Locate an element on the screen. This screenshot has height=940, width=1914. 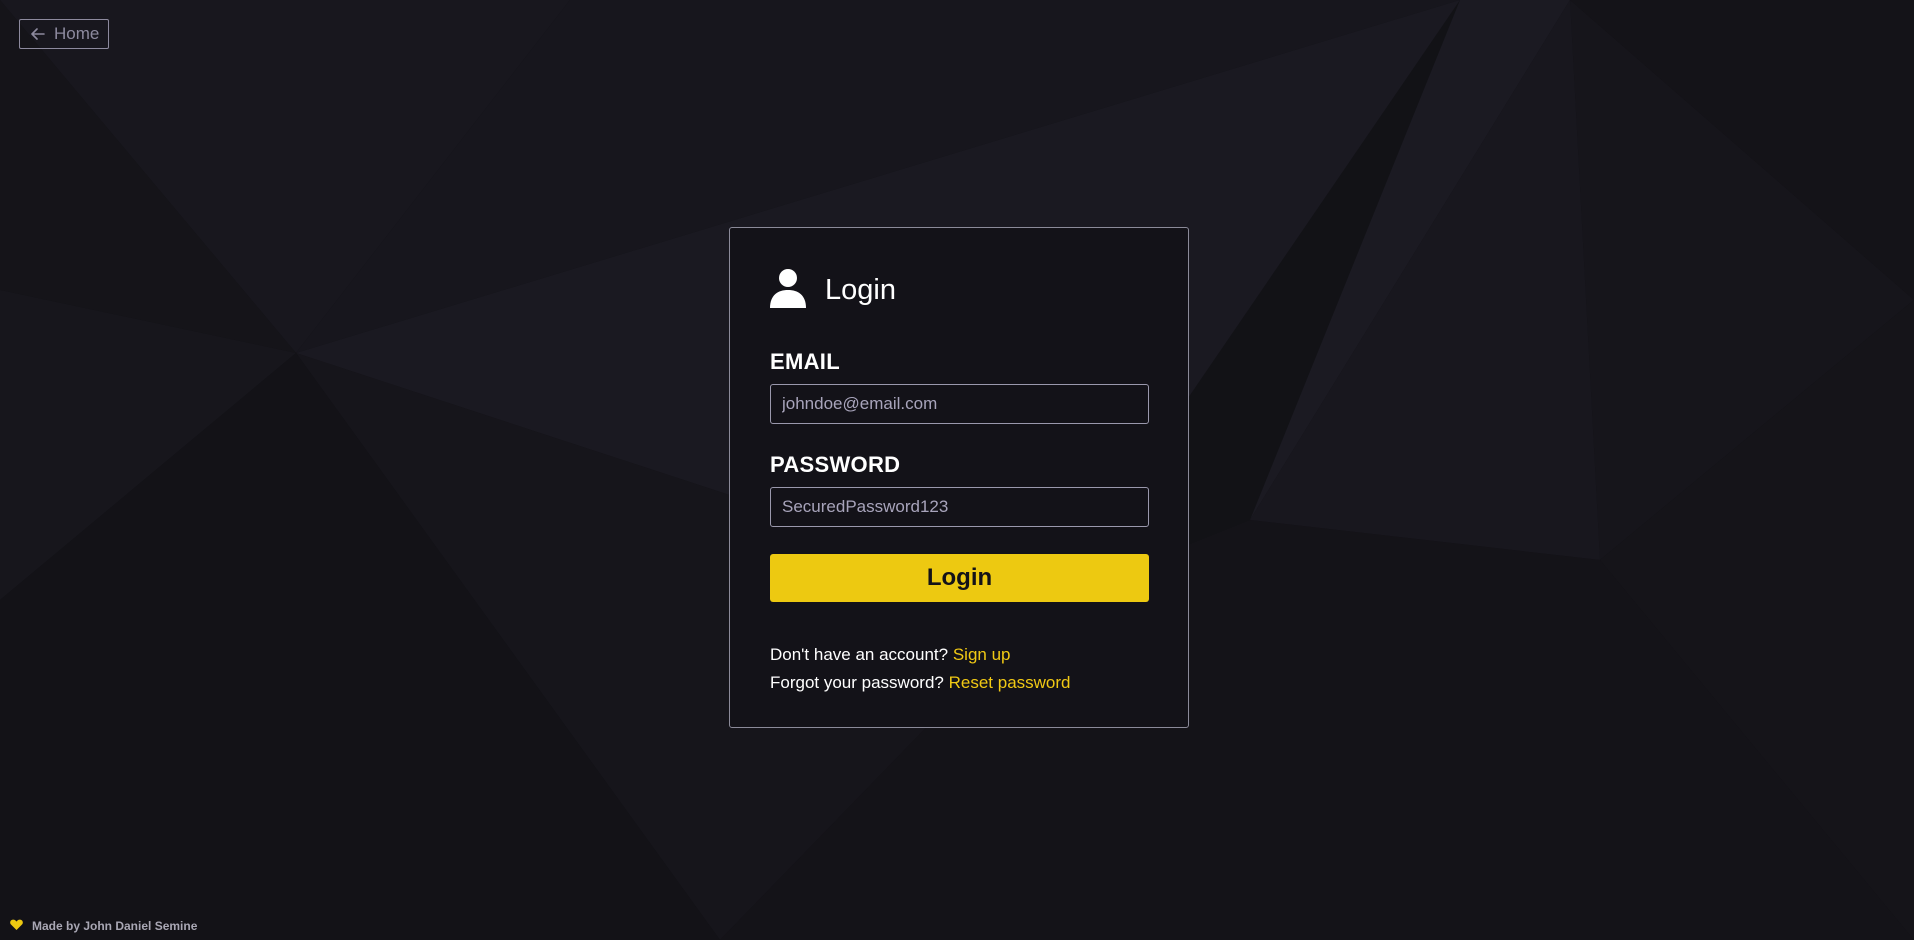
email-field is located at coordinates (959, 404).